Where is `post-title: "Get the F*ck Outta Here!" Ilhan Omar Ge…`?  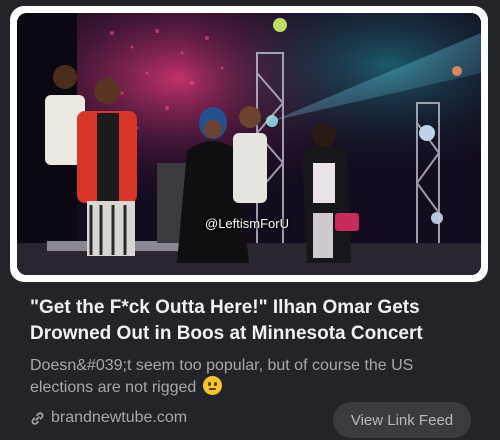
post-title: "Get the F*ck Outta Here!" Ilhan Omar Ge… is located at coordinates (255, 321).